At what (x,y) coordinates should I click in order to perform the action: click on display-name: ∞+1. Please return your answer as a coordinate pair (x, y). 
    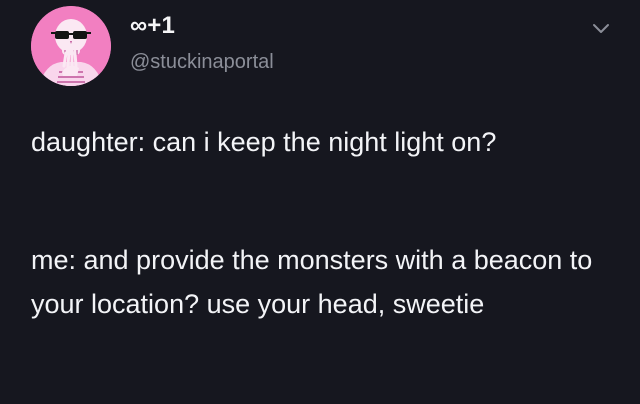
    Looking at the image, I should click on (152, 26).